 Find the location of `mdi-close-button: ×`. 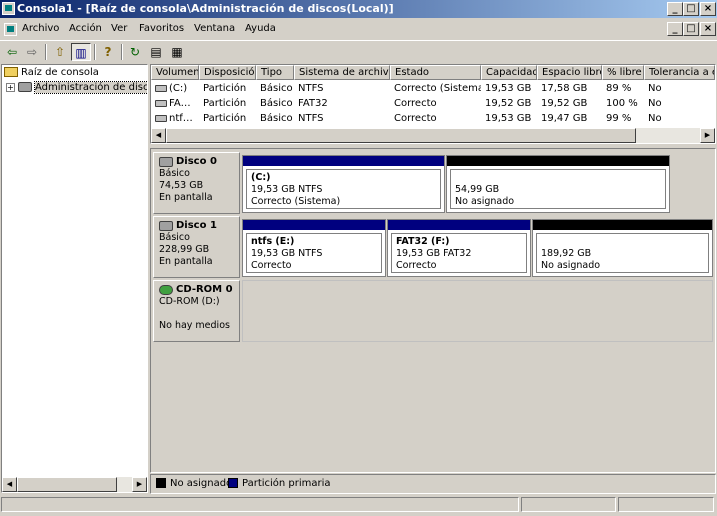

mdi-close-button: × is located at coordinates (708, 29).